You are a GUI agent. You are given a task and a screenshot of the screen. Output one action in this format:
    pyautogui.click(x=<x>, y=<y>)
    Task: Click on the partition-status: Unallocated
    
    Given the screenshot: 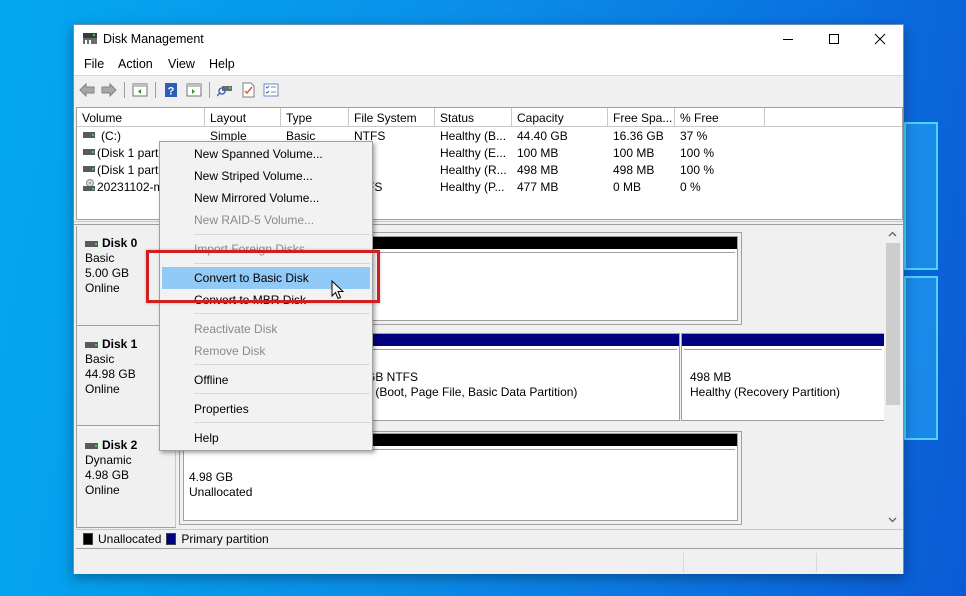 What is the action you would take?
    pyautogui.click(x=221, y=492)
    